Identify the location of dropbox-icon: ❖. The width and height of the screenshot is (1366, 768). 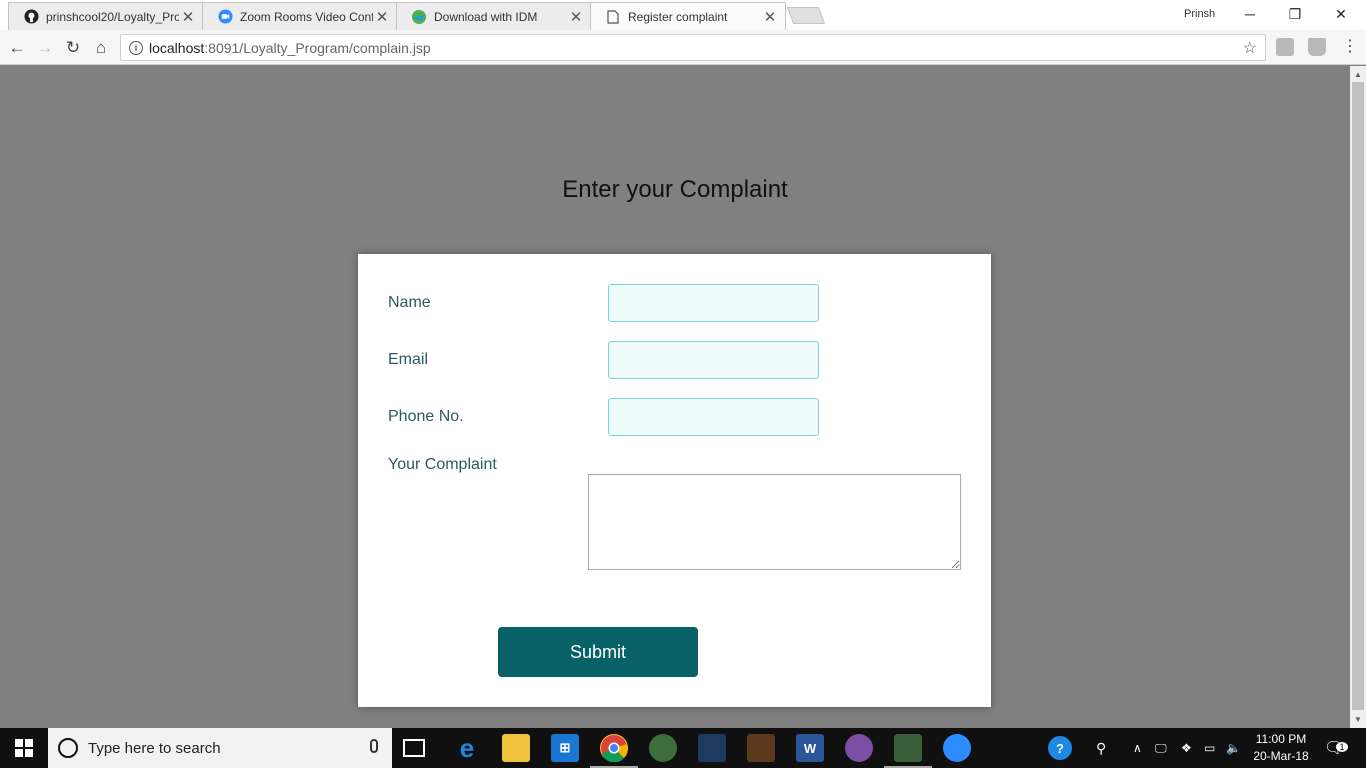
(1186, 748).